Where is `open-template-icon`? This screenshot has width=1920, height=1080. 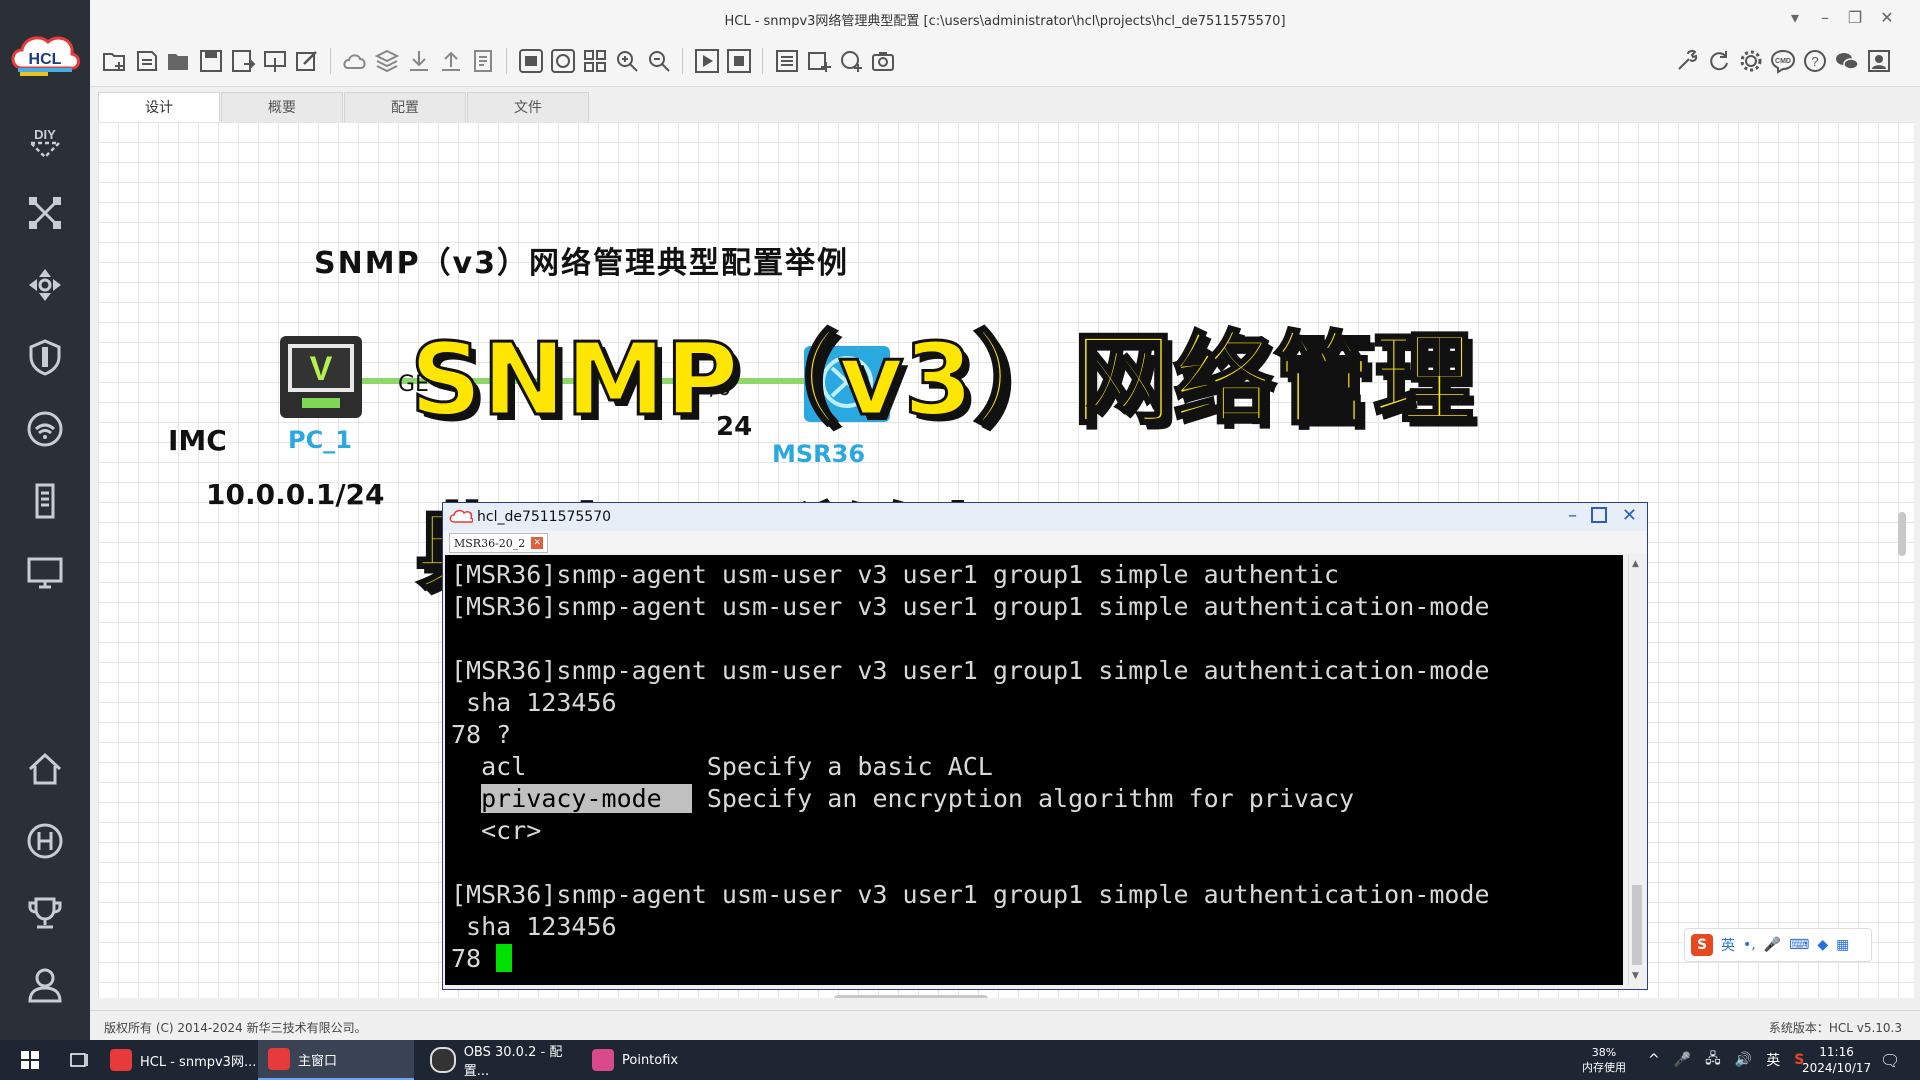 open-template-icon is located at coordinates (147, 61).